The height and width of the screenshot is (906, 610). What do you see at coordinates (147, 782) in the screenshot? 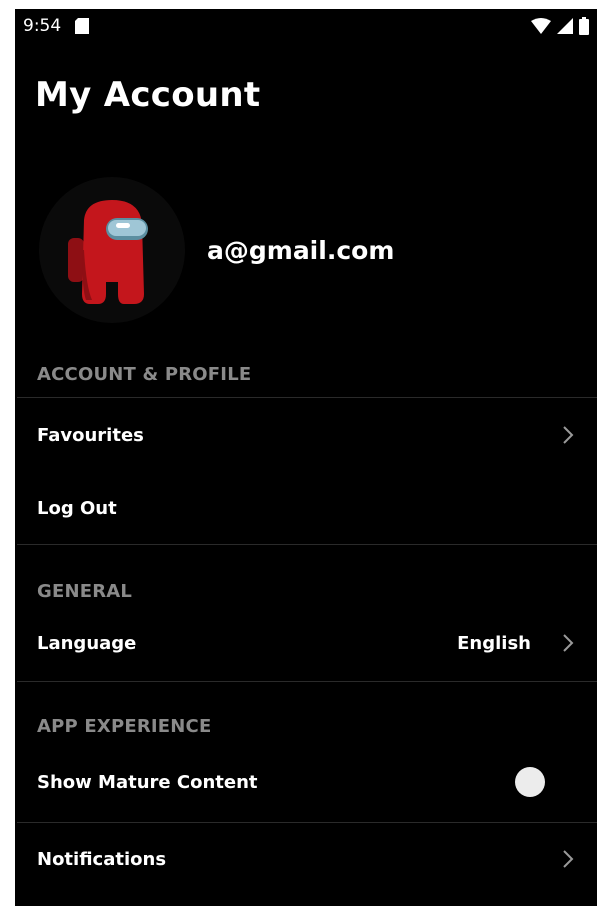
I see `mature-content-label: Show Mature Content` at bounding box center [147, 782].